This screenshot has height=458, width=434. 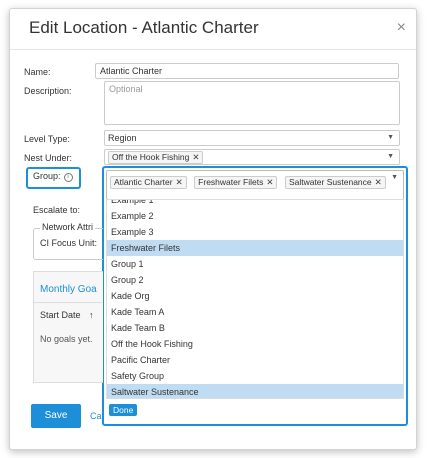 I want to click on description-textarea: Optional, so click(x=252, y=103).